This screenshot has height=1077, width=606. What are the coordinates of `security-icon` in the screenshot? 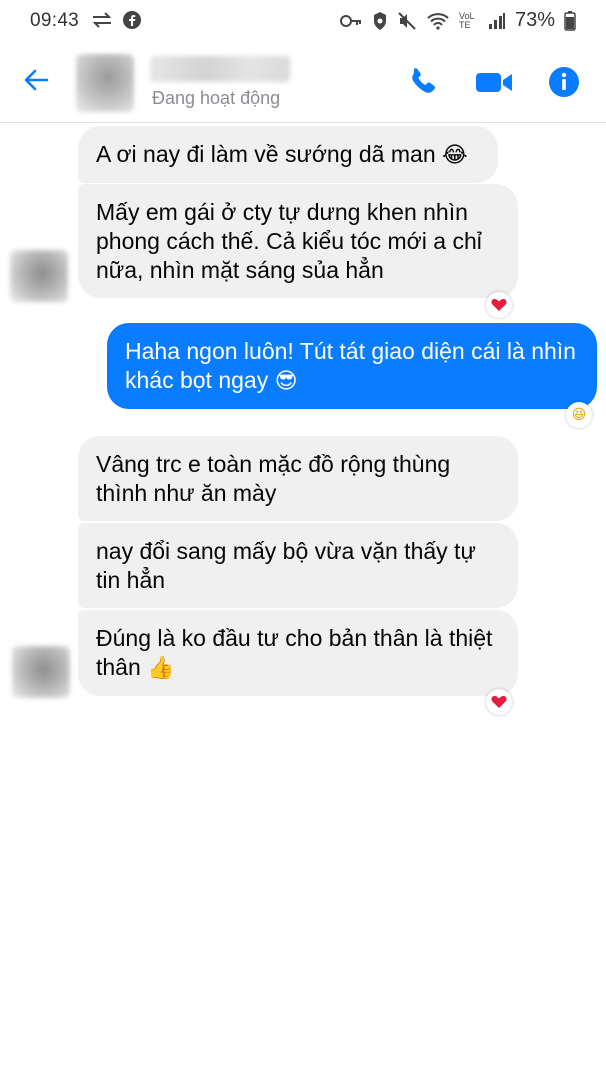 It's located at (379, 20).